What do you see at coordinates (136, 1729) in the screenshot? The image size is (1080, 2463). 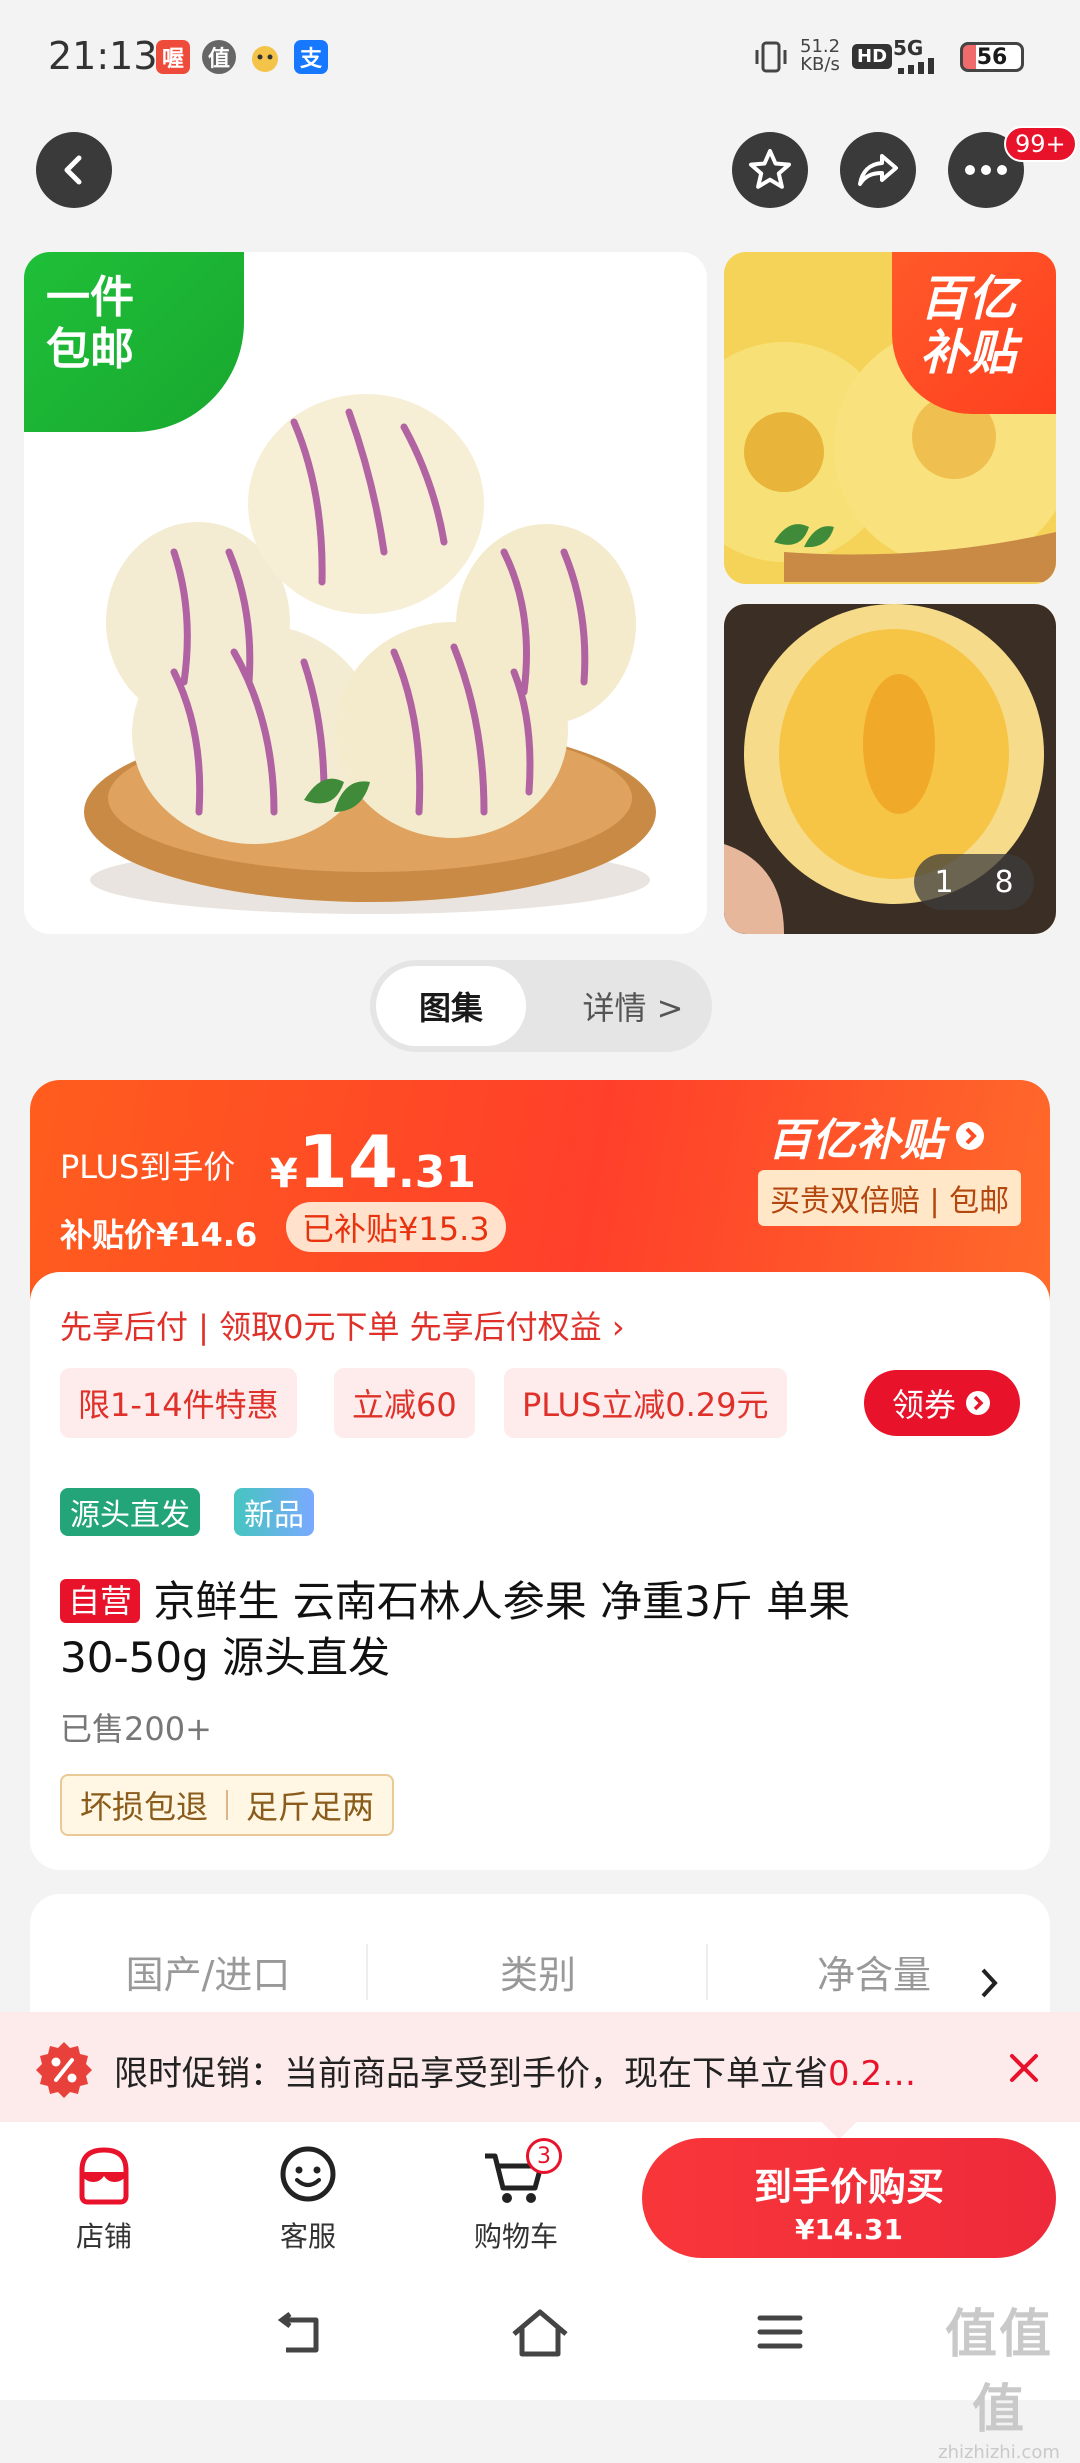 I see `sold-count: 已售200+` at bounding box center [136, 1729].